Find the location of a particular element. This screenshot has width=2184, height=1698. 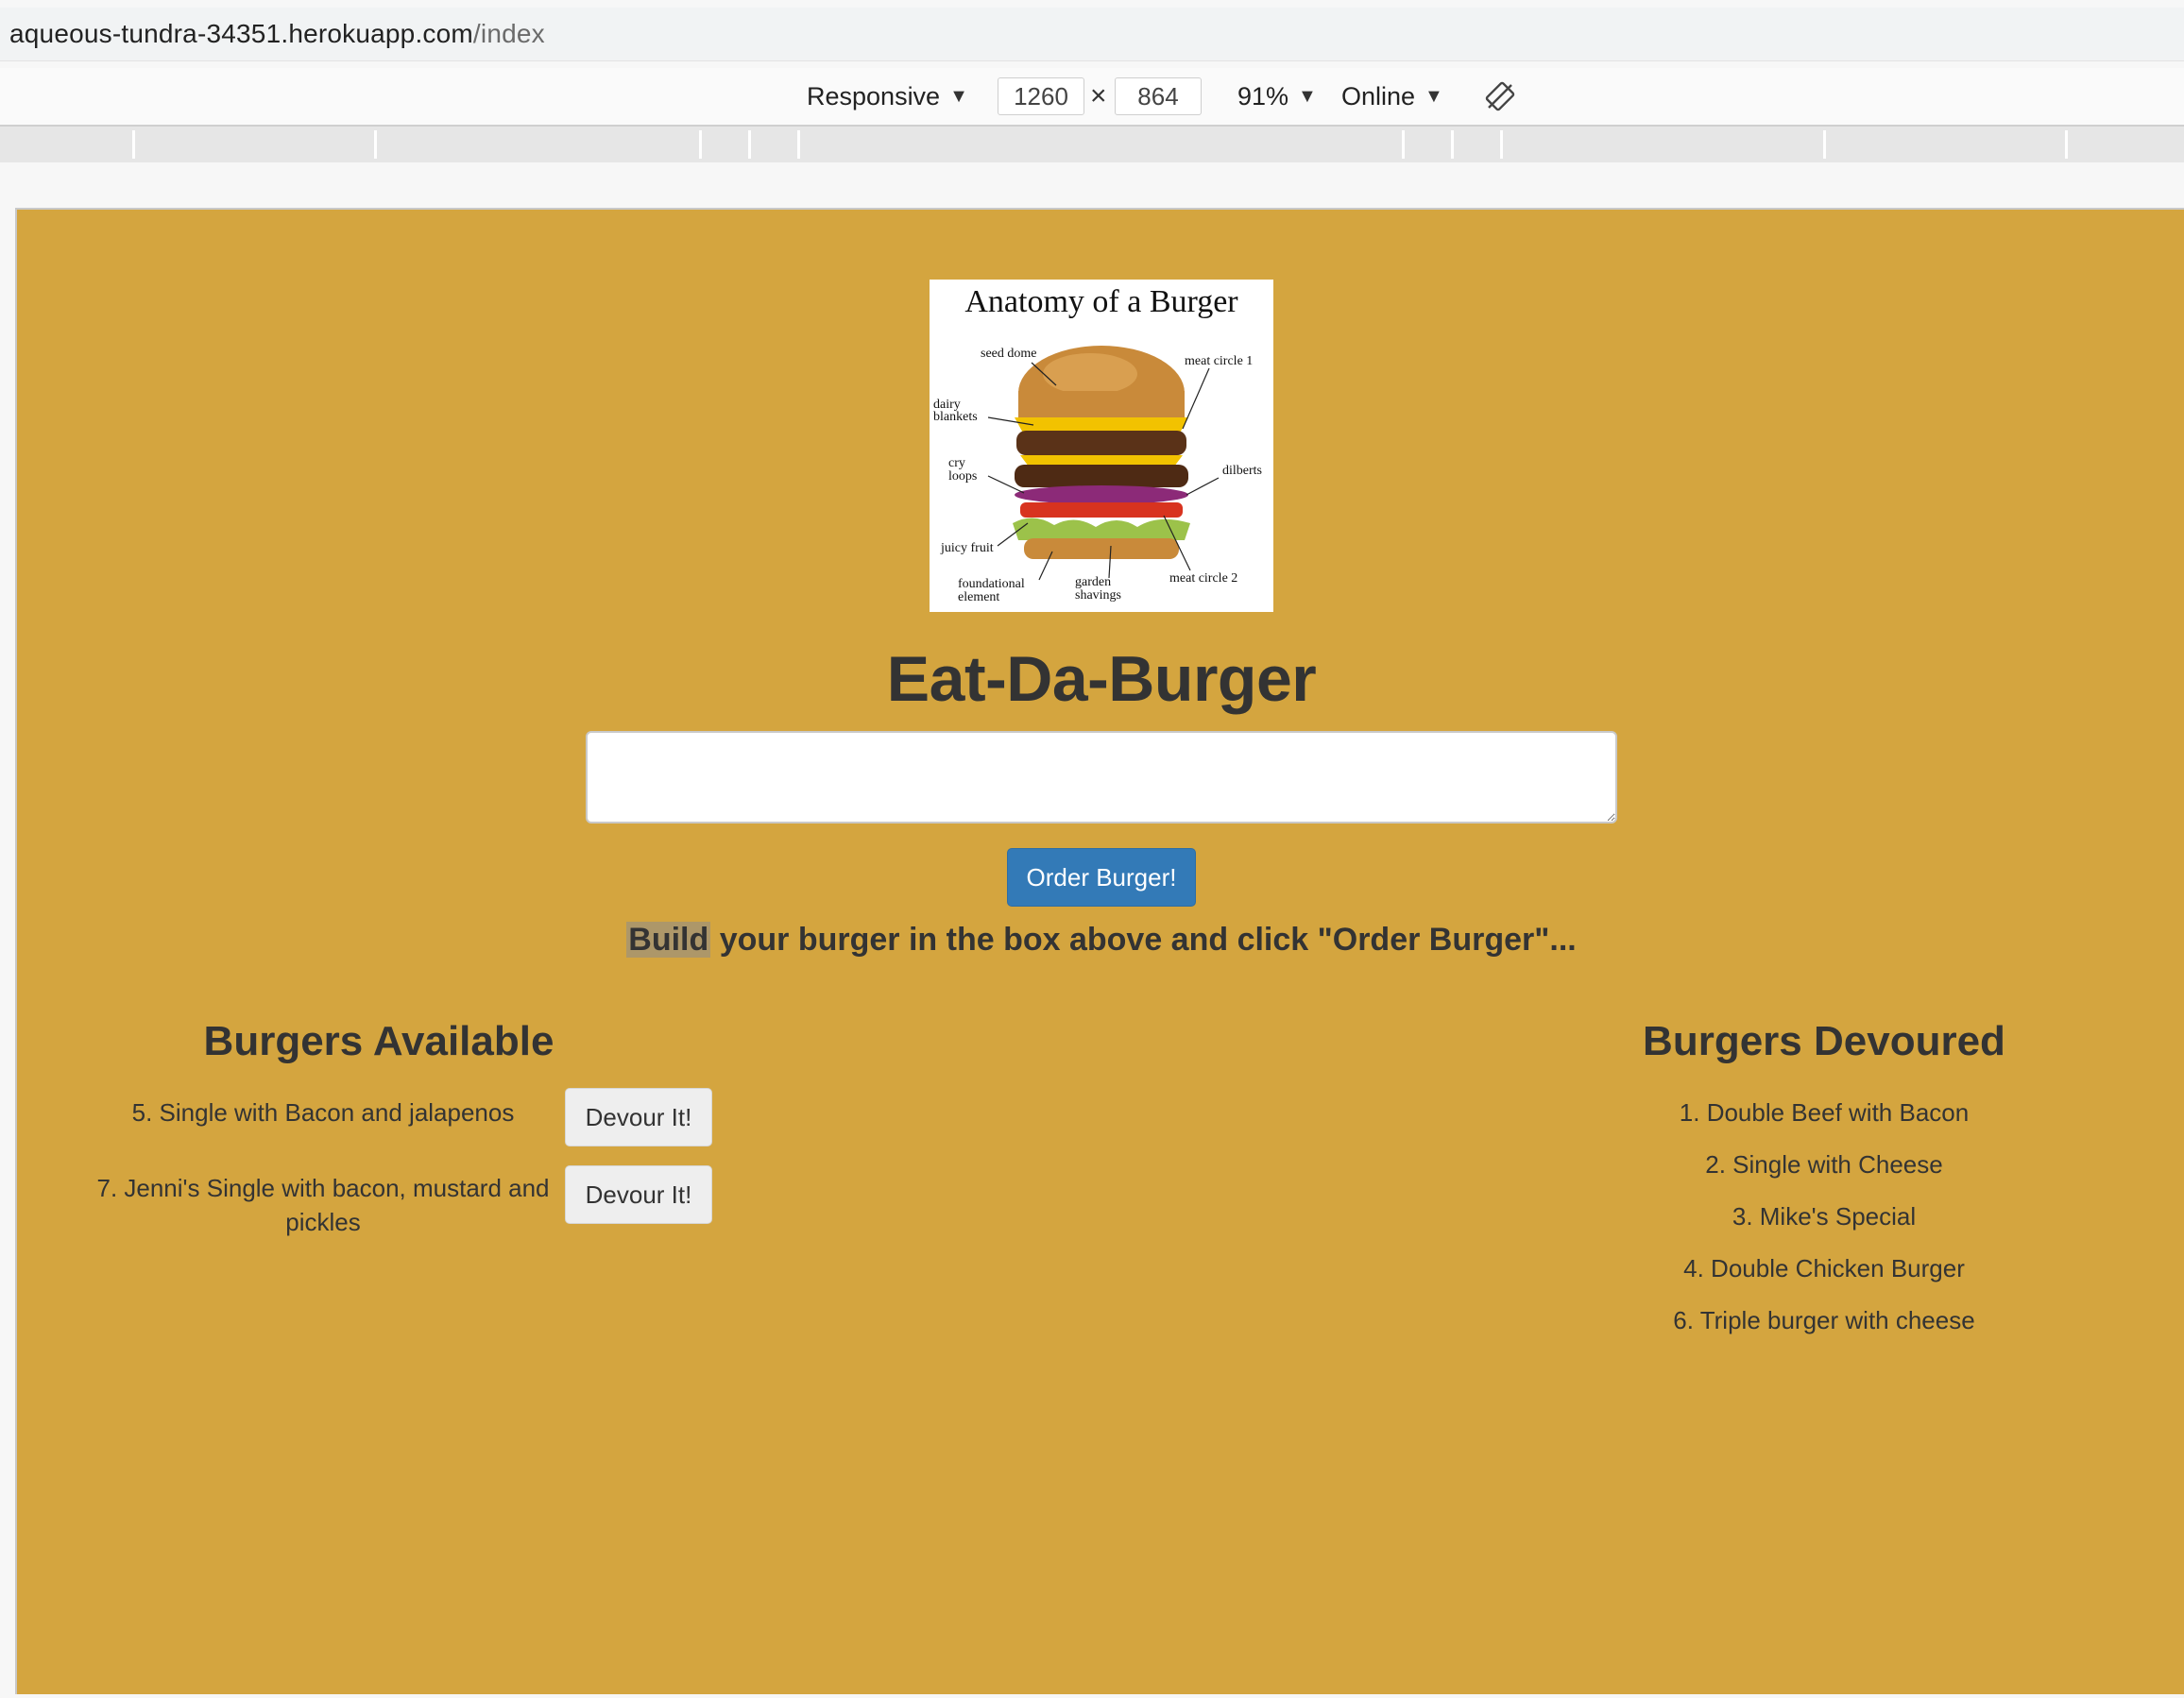

svg-text: foundational is located at coordinates (991, 584).